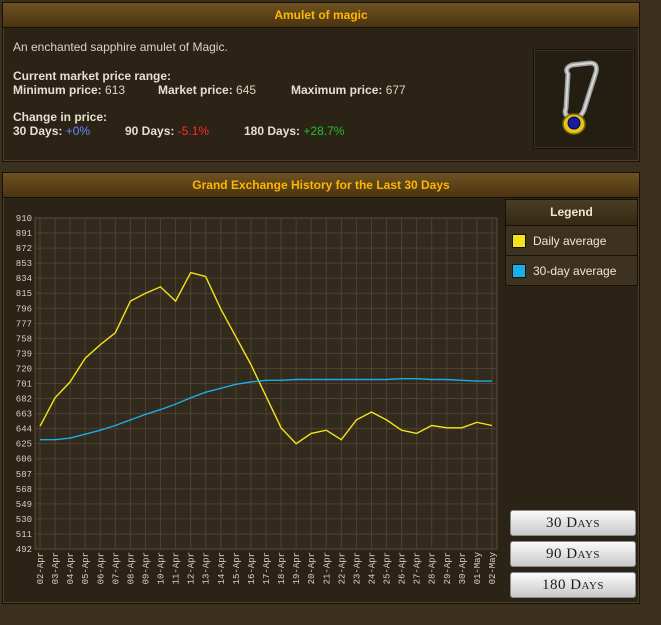 The height and width of the screenshot is (625, 661). What do you see at coordinates (493, 567) in the screenshot?
I see `x-tick-label: 02-May` at bounding box center [493, 567].